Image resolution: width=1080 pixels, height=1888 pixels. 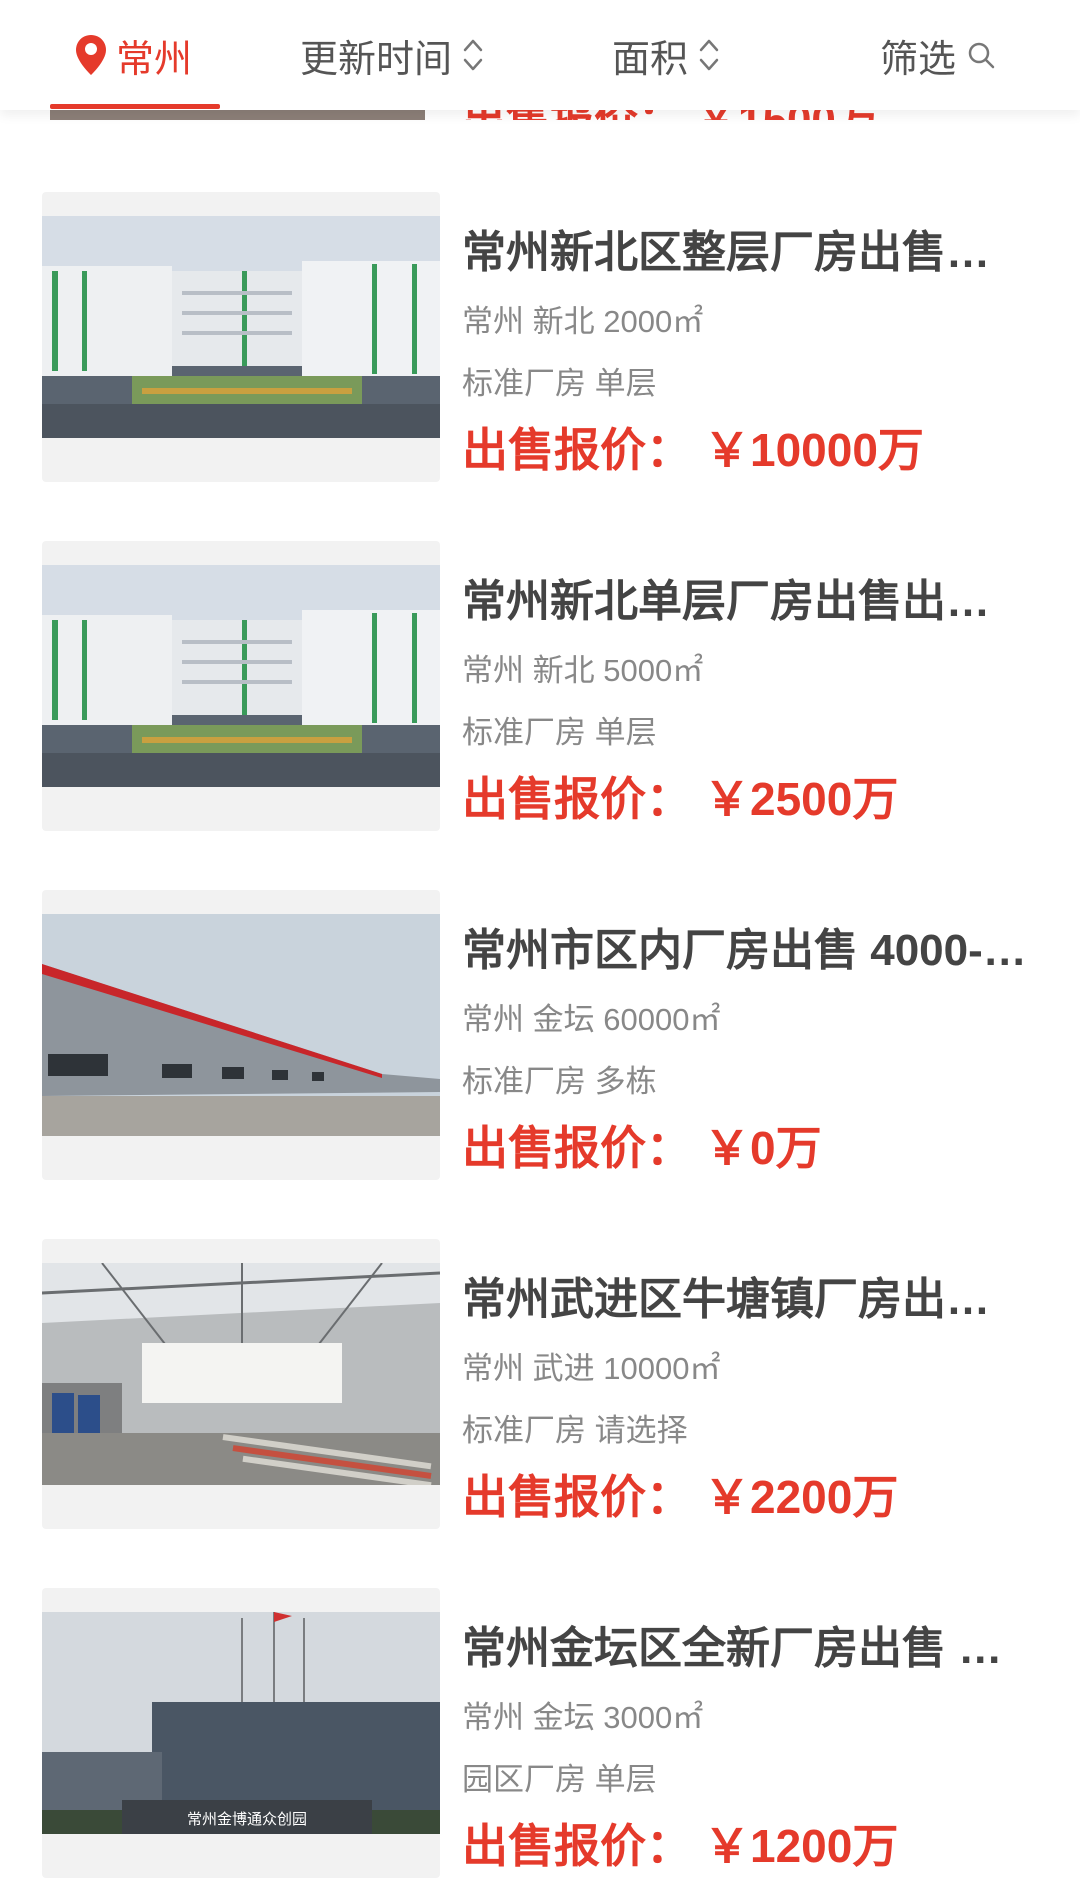 I want to click on city-filter: 常州, so click(x=133, y=55).